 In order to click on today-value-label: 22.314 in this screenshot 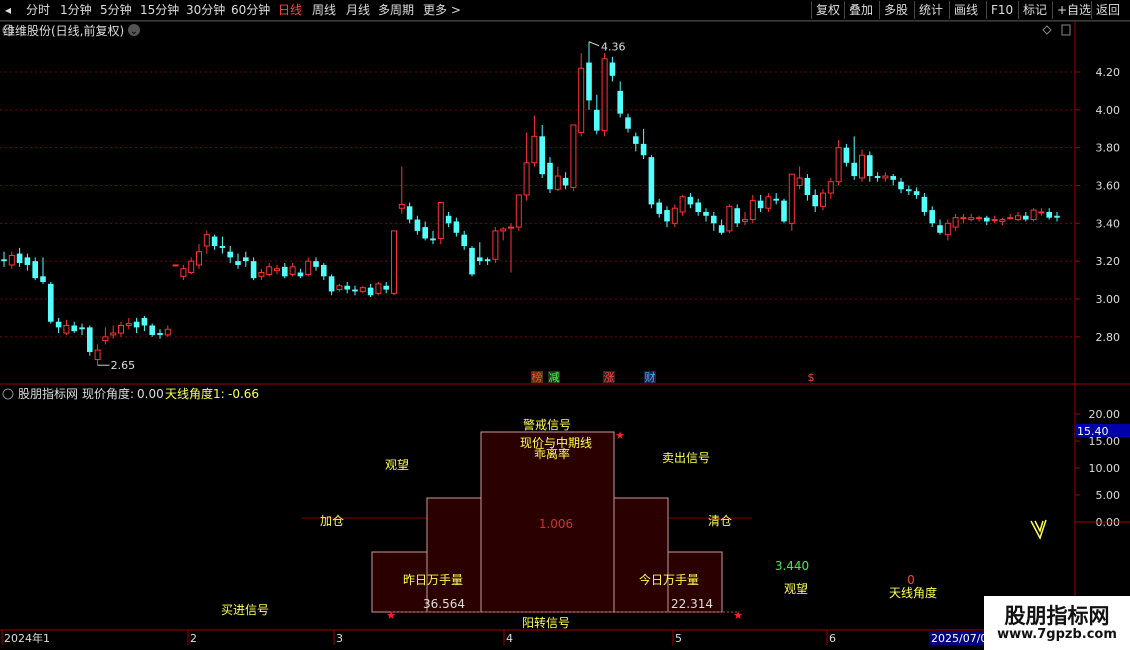, I will do `click(692, 604)`.